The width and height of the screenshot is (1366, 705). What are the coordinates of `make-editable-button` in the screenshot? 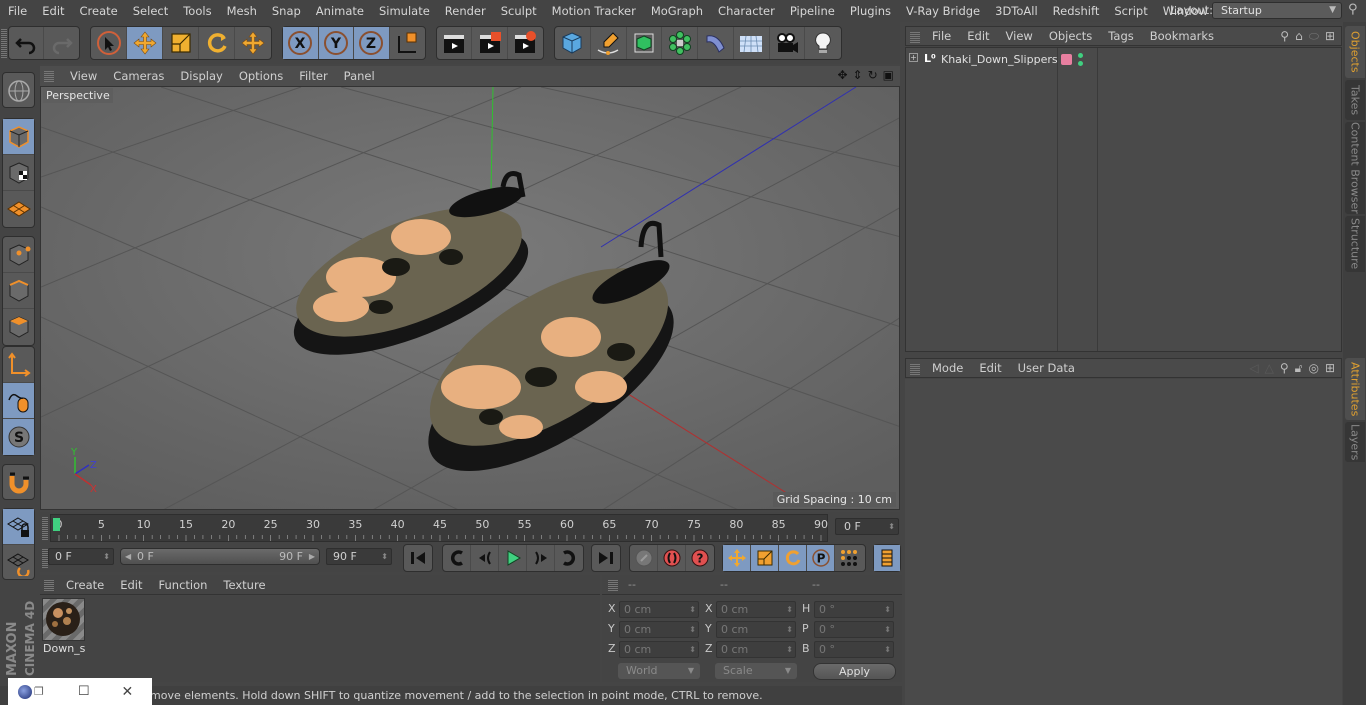 It's located at (18, 91).